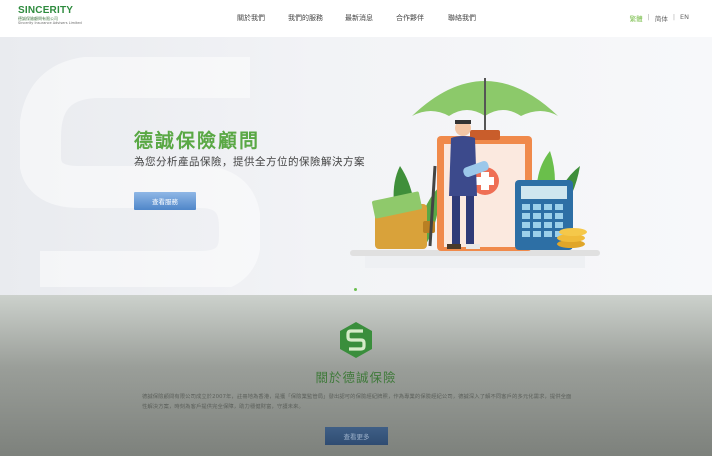  What do you see at coordinates (356, 340) in the screenshot?
I see `sincerity-emblem-icon` at bounding box center [356, 340].